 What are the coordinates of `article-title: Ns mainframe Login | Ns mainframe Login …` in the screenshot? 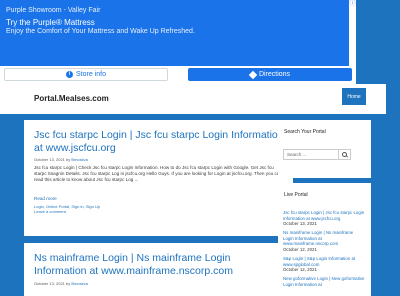 It's located at (159, 265).